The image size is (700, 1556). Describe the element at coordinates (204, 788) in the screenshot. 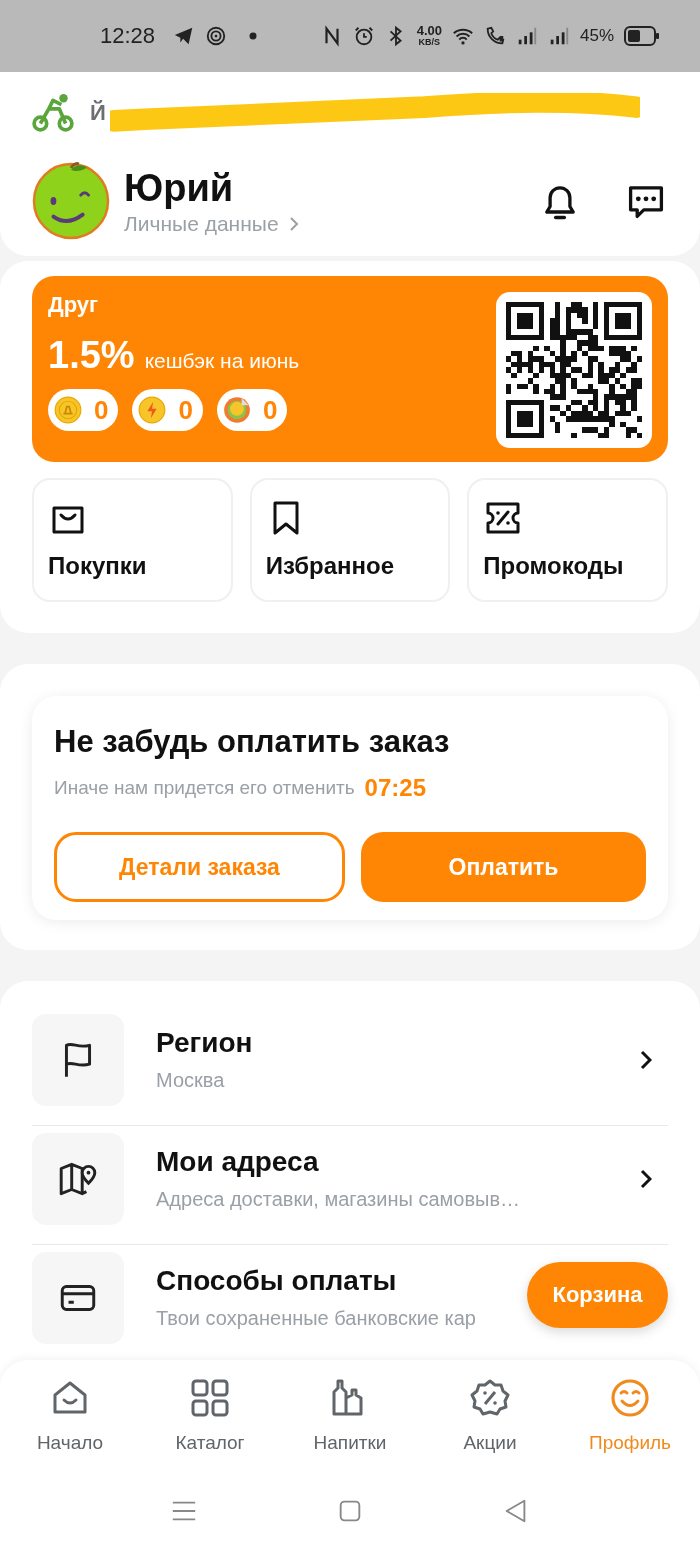

I see `reminder-text: Иначе нам придется его отменить` at that location.